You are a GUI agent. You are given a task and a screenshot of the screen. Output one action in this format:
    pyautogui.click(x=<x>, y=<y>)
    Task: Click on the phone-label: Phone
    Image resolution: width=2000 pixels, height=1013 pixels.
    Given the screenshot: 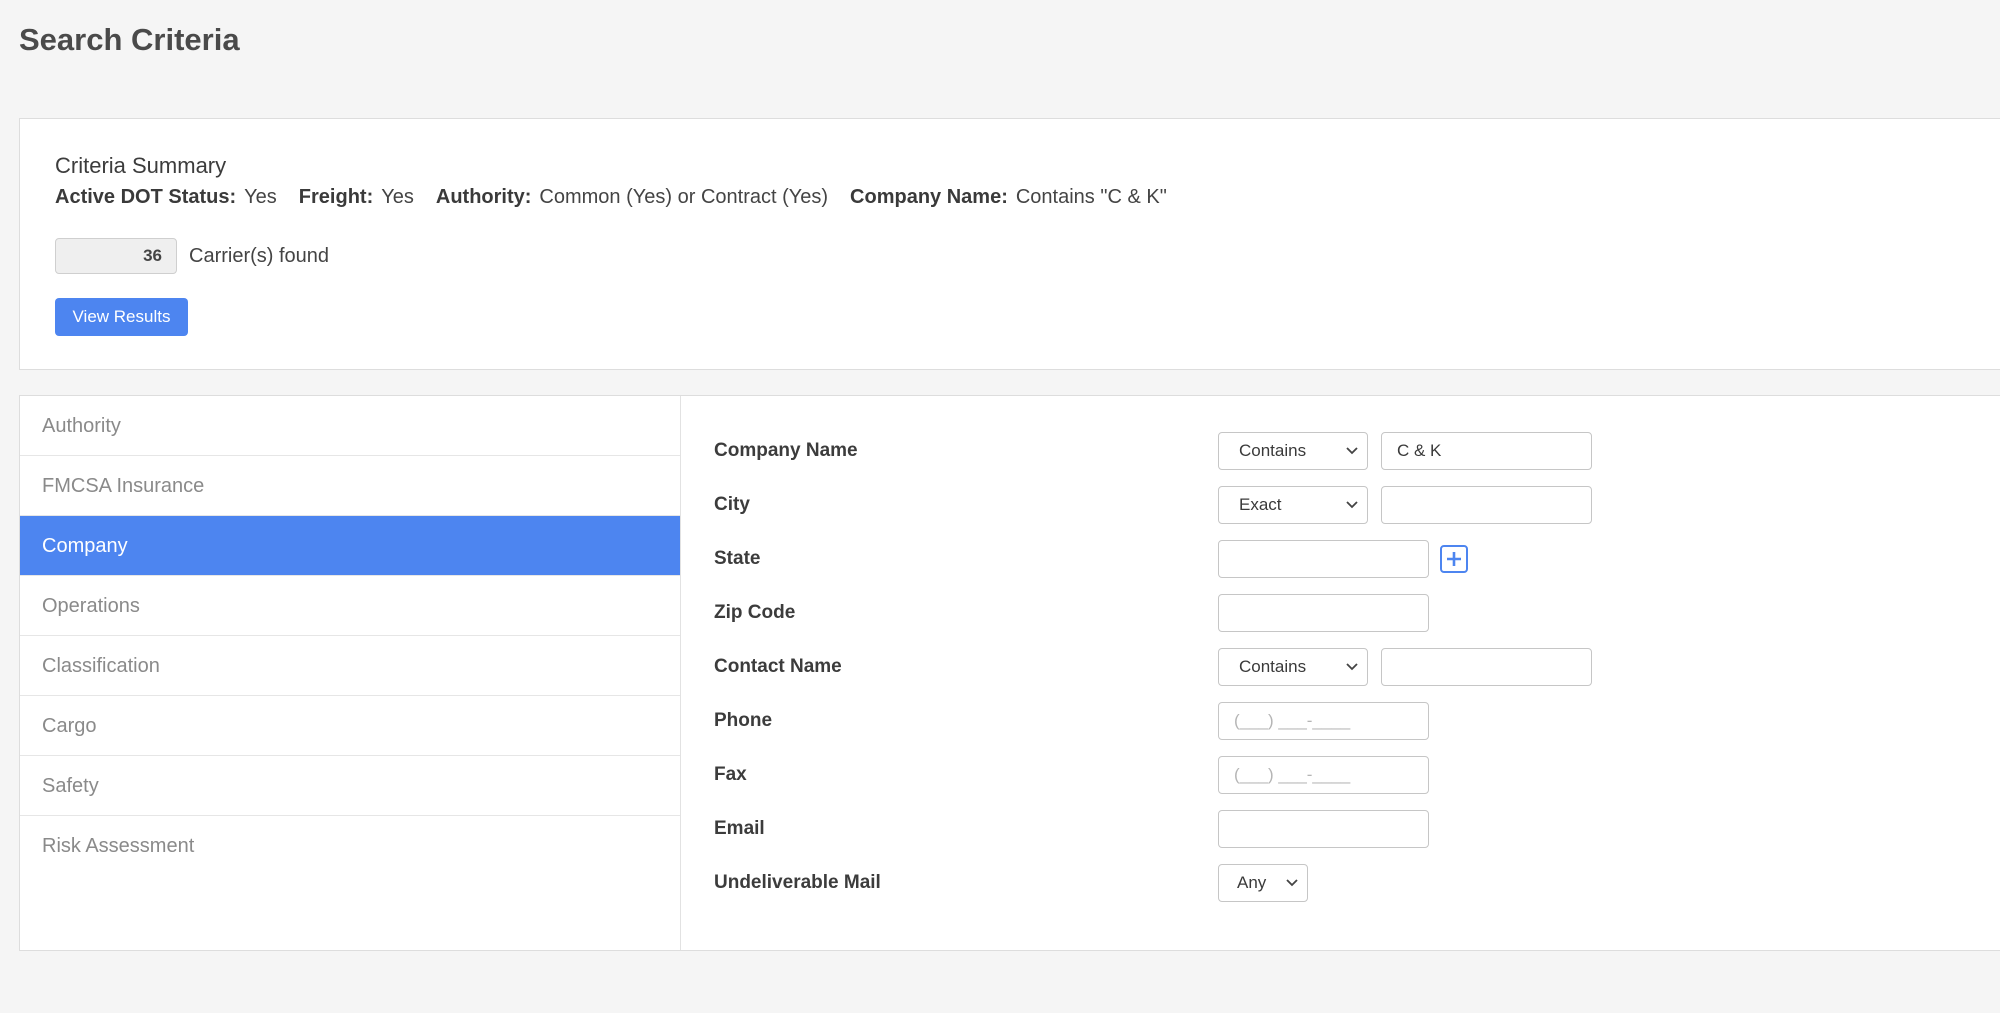 What is the action you would take?
    pyautogui.click(x=743, y=720)
    